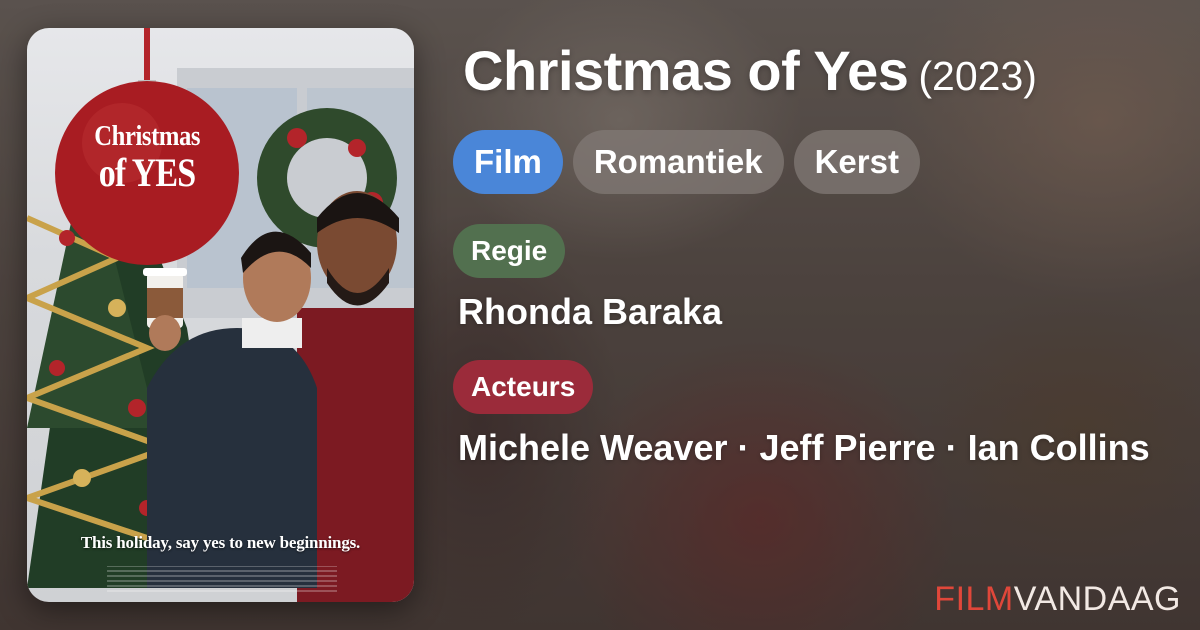 This screenshot has height=630, width=1200. Describe the element at coordinates (593, 447) in the screenshot. I see `cast-member: Michele Weaver` at that location.